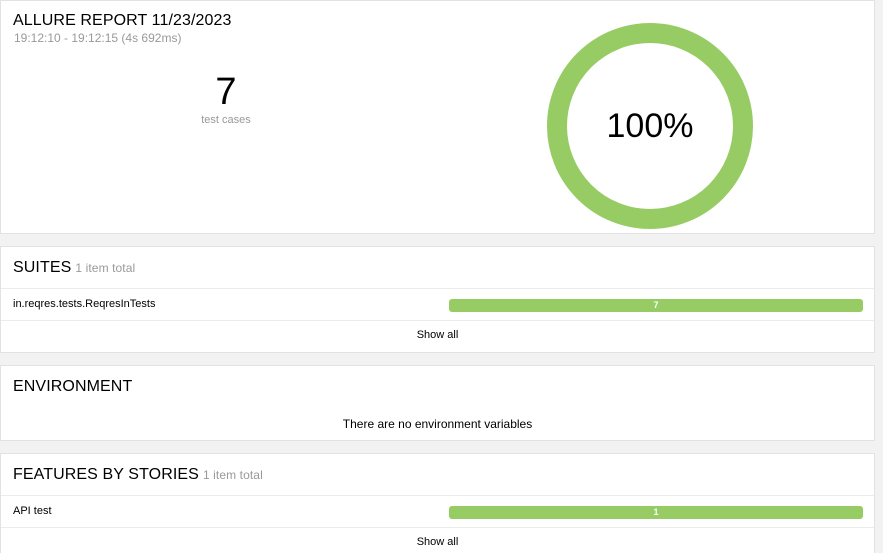  What do you see at coordinates (656, 512) in the screenshot?
I see `feature-status-bar: 1` at bounding box center [656, 512].